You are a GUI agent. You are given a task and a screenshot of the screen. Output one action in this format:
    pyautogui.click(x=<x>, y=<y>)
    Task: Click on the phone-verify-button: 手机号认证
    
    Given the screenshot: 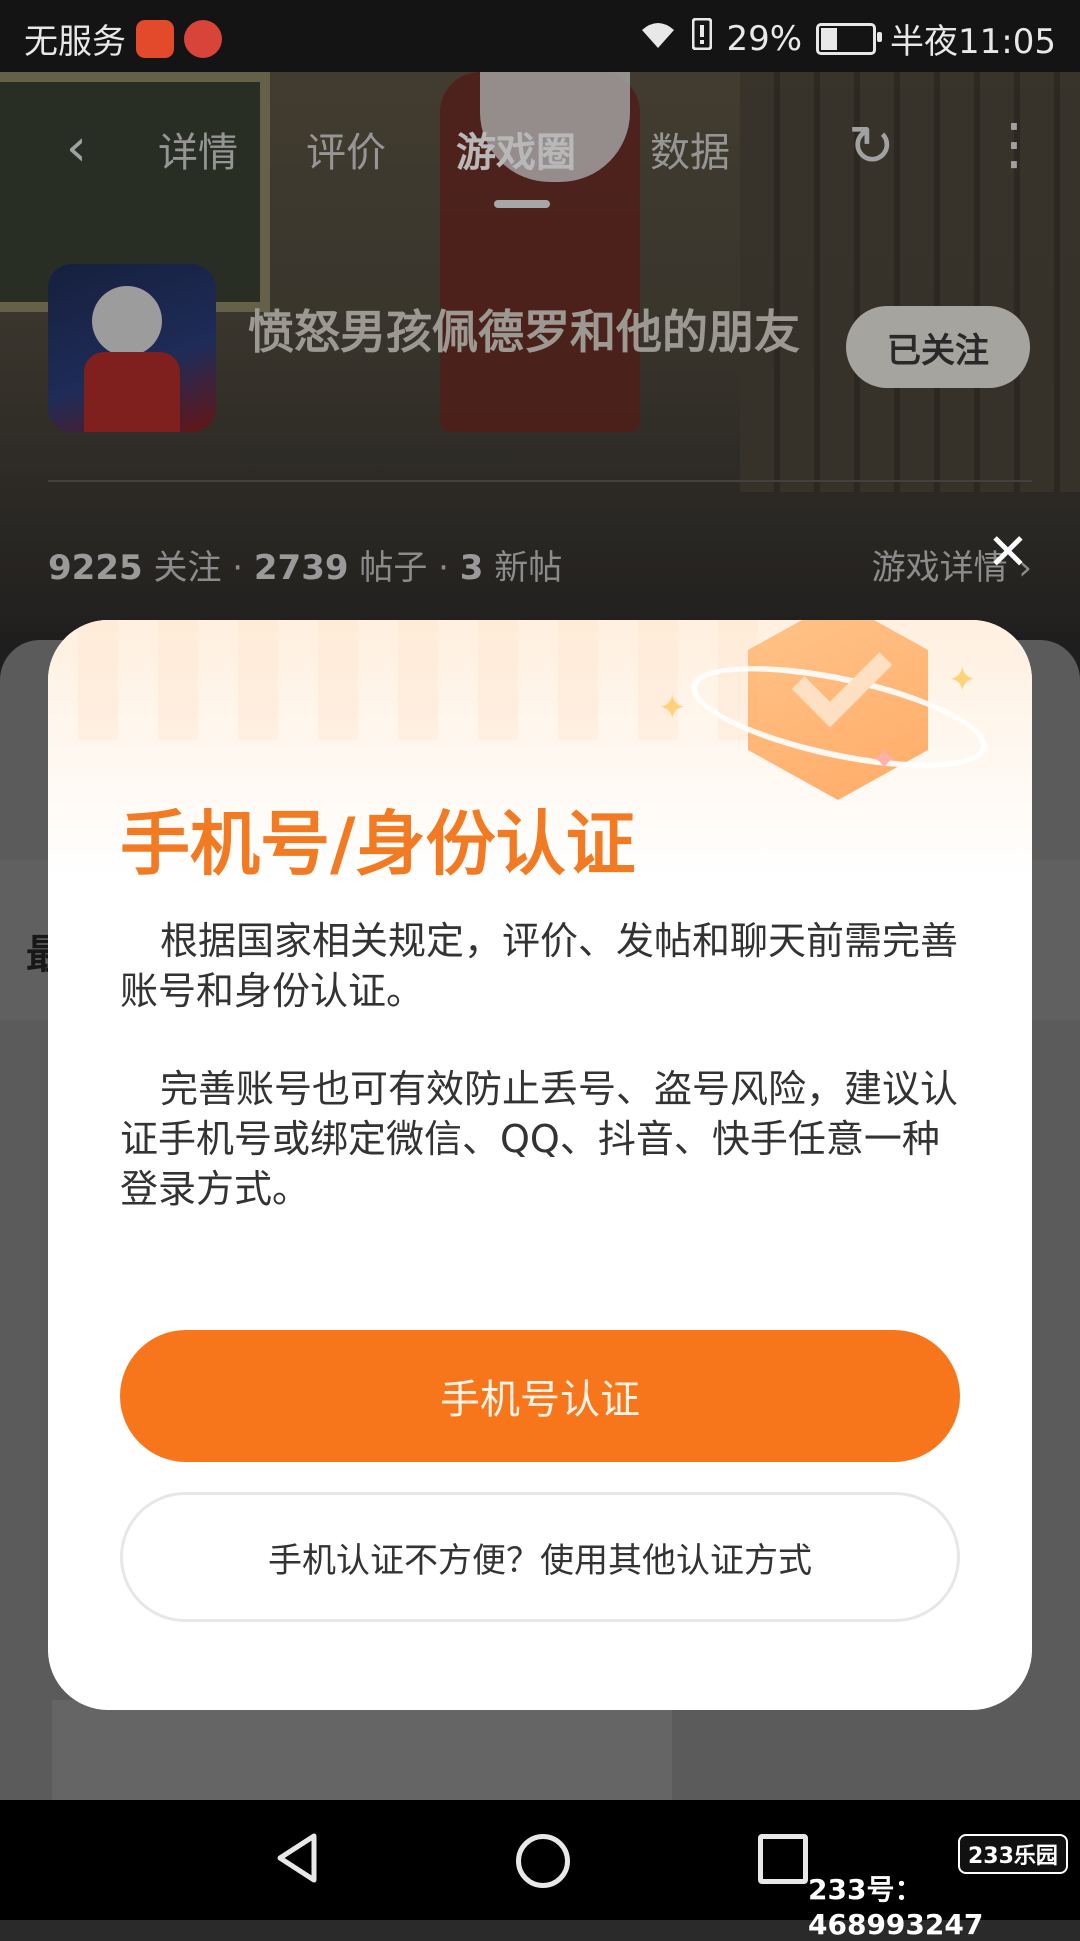 What is the action you would take?
    pyautogui.click(x=540, y=1396)
    